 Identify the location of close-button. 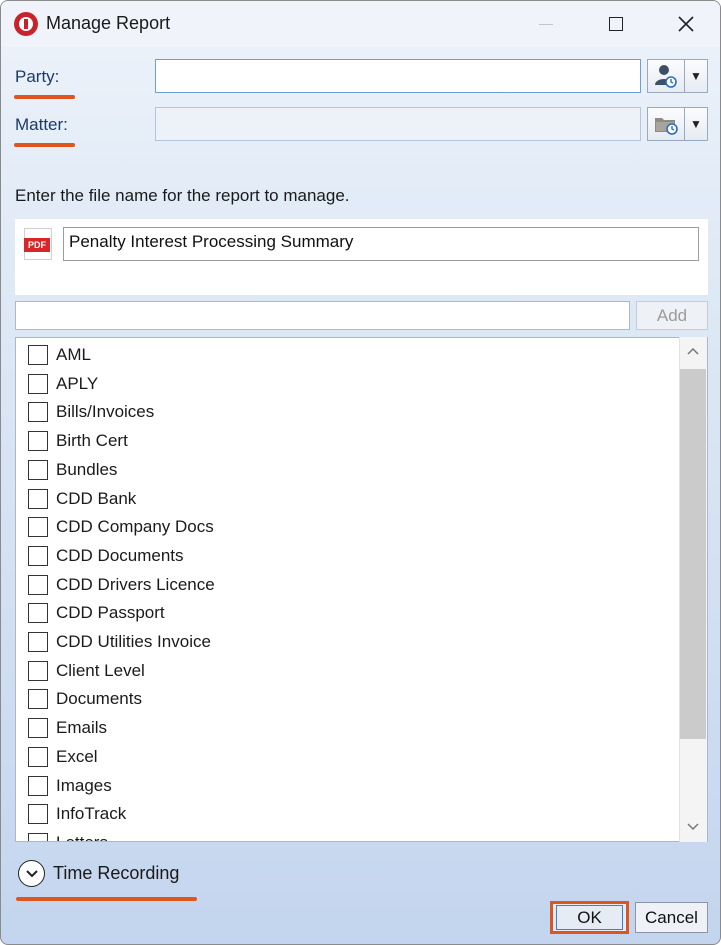
(685, 24).